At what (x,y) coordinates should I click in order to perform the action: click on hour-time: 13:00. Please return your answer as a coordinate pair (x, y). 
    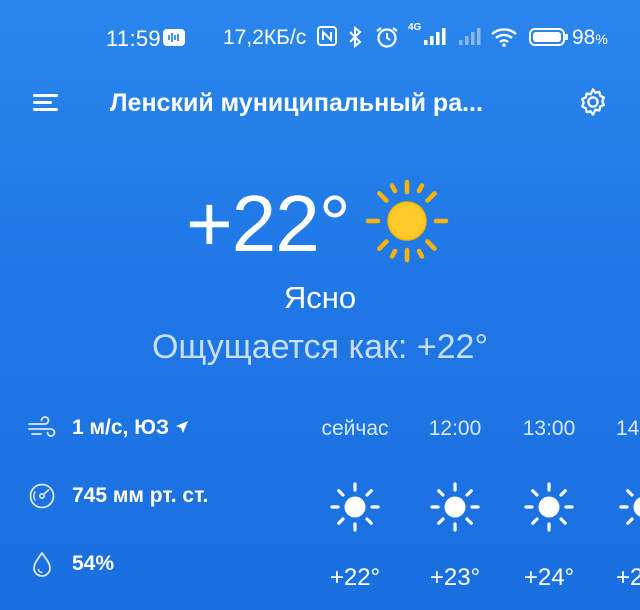
    Looking at the image, I should click on (549, 428).